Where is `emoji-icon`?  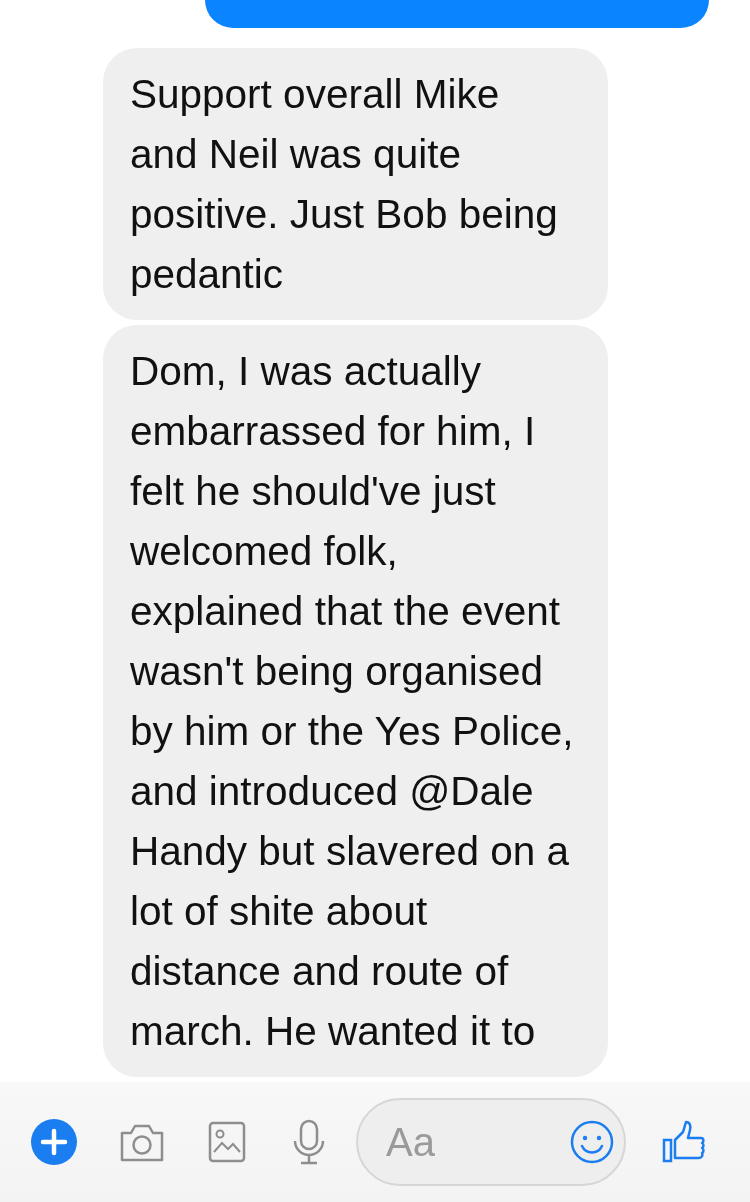
emoji-icon is located at coordinates (592, 1142).